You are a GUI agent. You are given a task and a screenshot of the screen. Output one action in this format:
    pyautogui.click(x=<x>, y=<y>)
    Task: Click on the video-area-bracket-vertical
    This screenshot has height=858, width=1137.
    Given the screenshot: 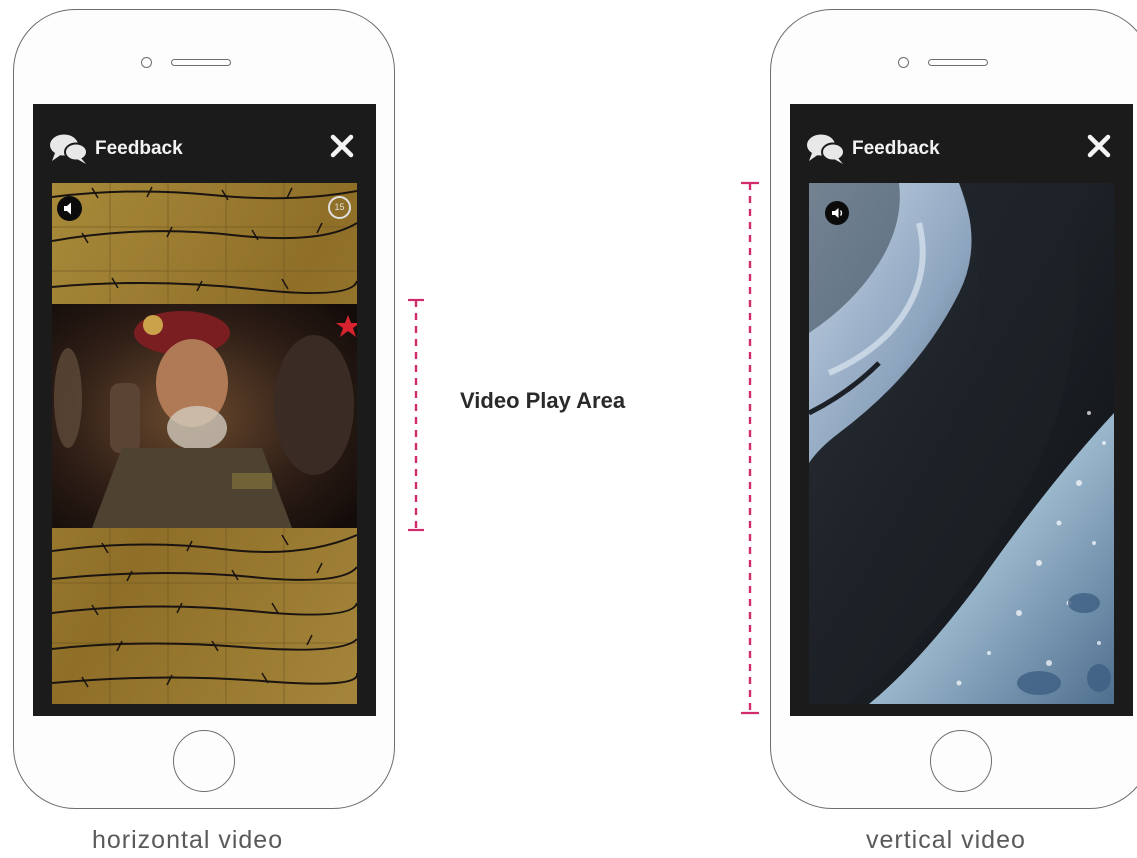 What is the action you would take?
    pyautogui.click(x=750, y=448)
    